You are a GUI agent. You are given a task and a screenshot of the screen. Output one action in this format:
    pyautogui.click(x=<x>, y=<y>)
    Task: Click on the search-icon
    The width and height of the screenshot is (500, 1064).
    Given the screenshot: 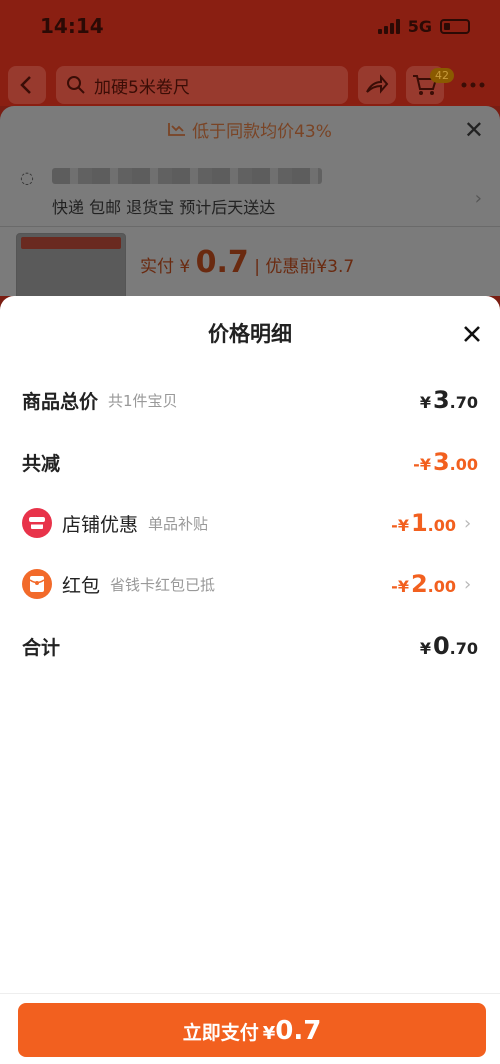 What is the action you would take?
    pyautogui.click(x=76, y=85)
    